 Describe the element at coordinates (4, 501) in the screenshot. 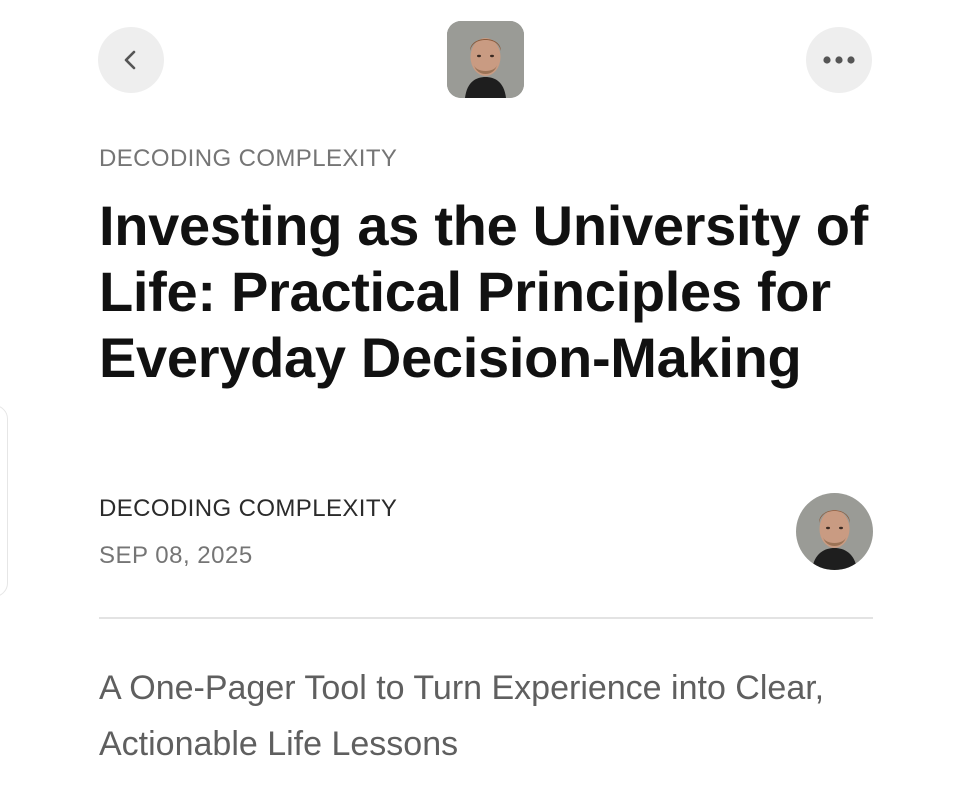

I see `side-panel-edge` at that location.